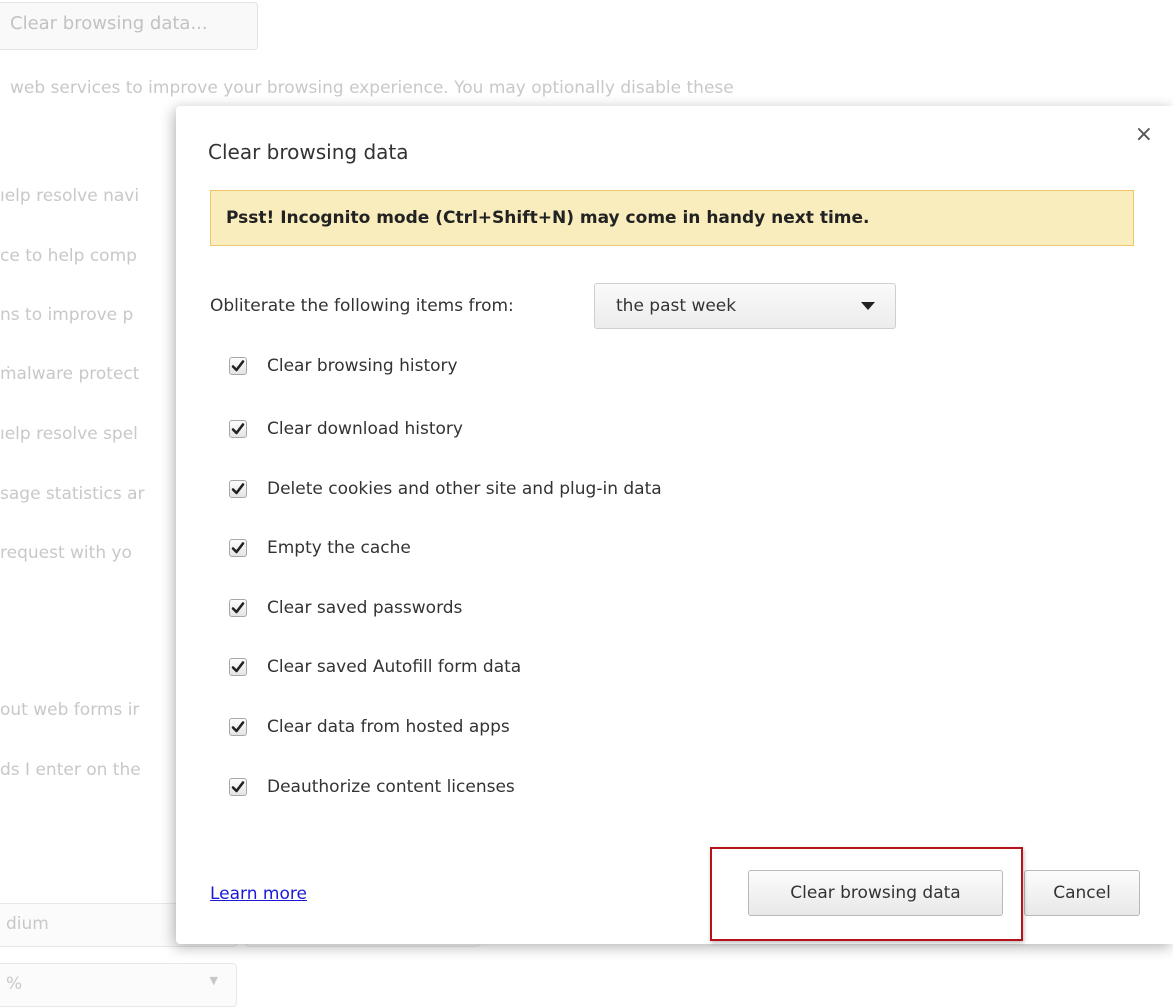  Describe the element at coordinates (68, 256) in the screenshot. I see `bg-setting-line: ce to help comp` at that location.